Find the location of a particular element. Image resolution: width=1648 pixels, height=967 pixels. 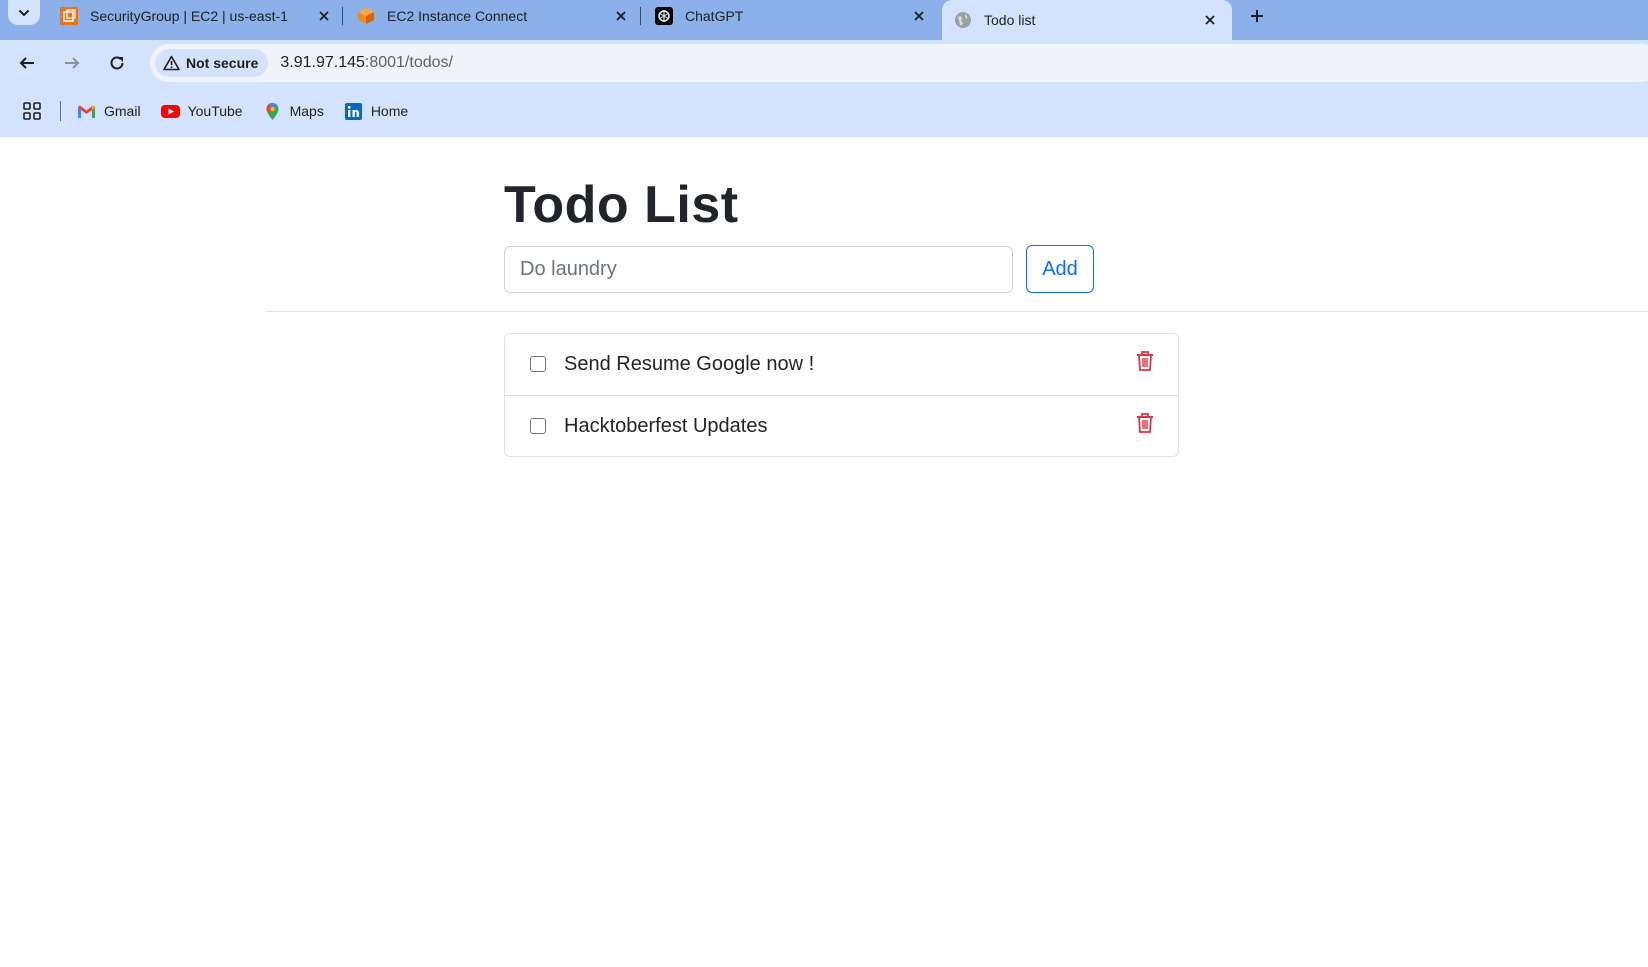

bookmark-label: Maps is located at coordinates (306, 111).